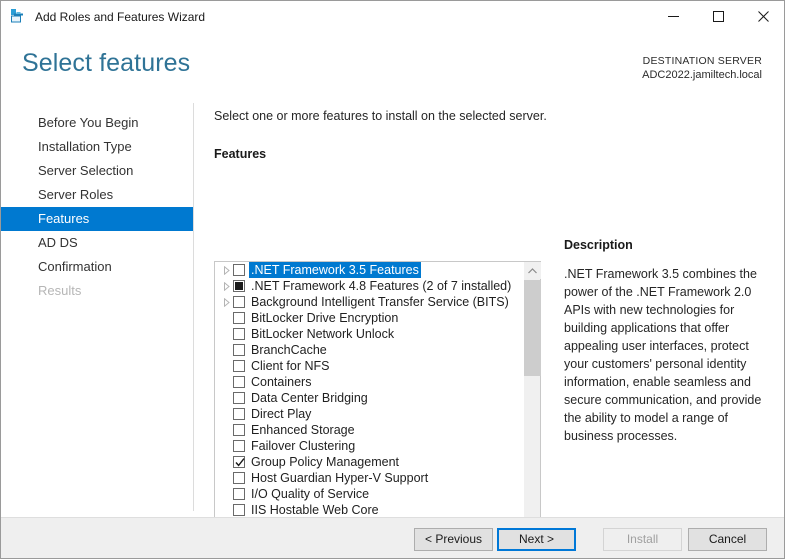  I want to click on close-button, so click(762, 16).